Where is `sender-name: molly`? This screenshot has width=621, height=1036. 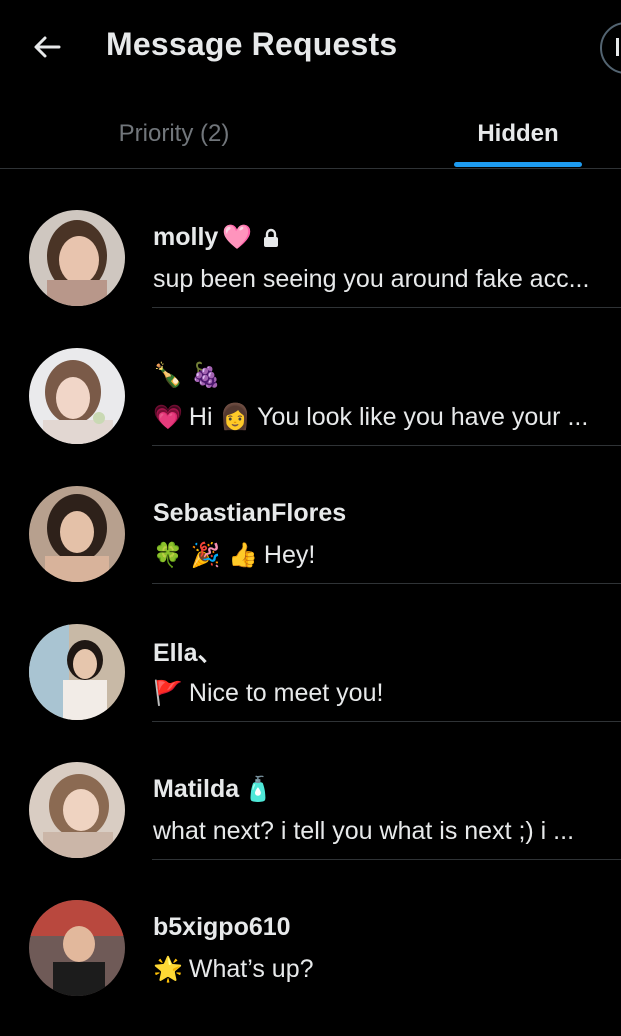 sender-name: molly is located at coordinates (186, 236).